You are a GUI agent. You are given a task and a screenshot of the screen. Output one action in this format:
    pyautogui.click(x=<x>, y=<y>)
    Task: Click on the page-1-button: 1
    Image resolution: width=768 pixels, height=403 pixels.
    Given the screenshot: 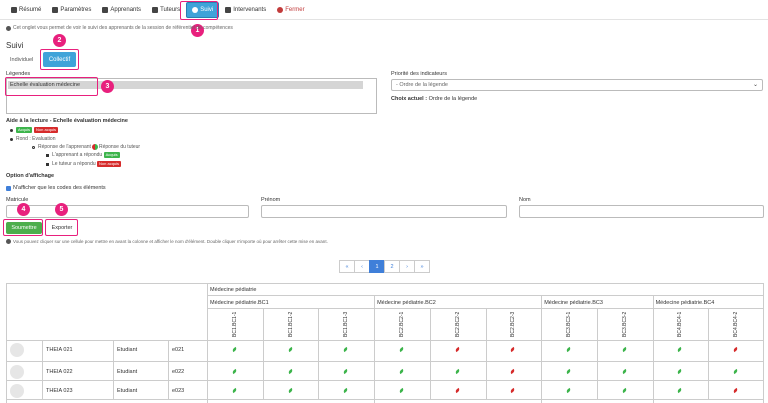 What is the action you would take?
    pyautogui.click(x=377, y=266)
    